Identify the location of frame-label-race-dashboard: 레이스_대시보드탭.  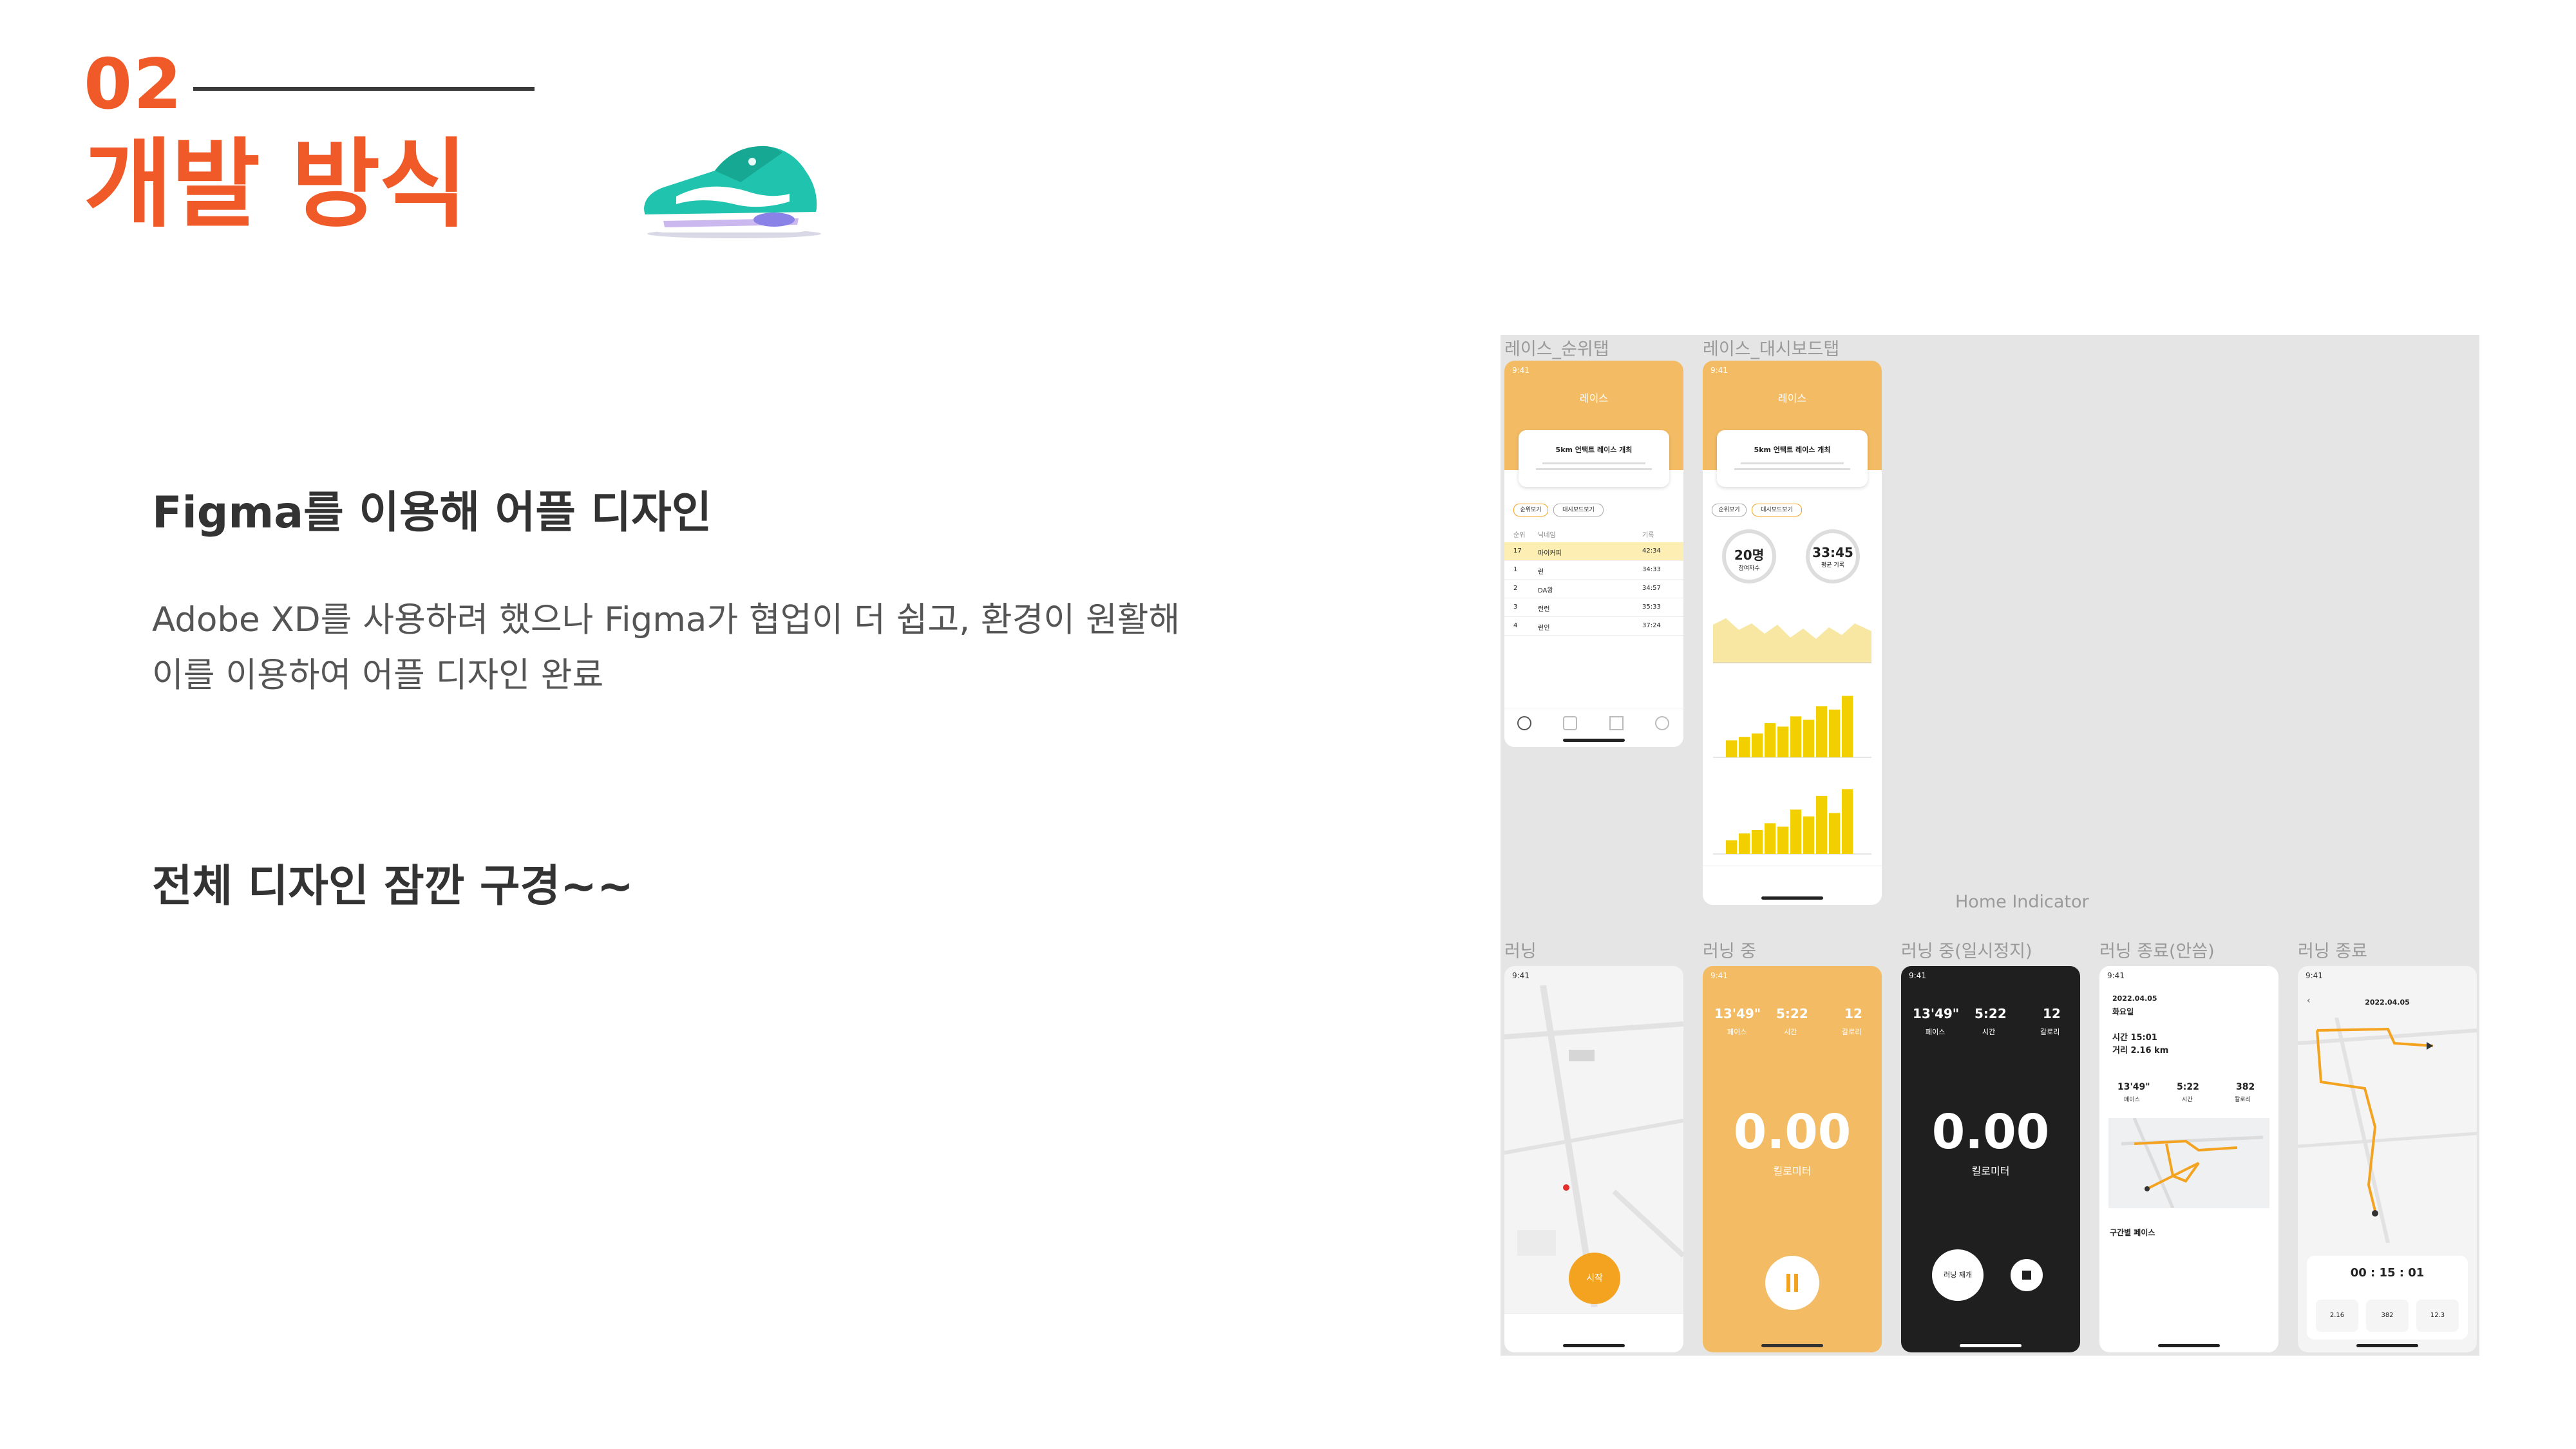
(1772, 349).